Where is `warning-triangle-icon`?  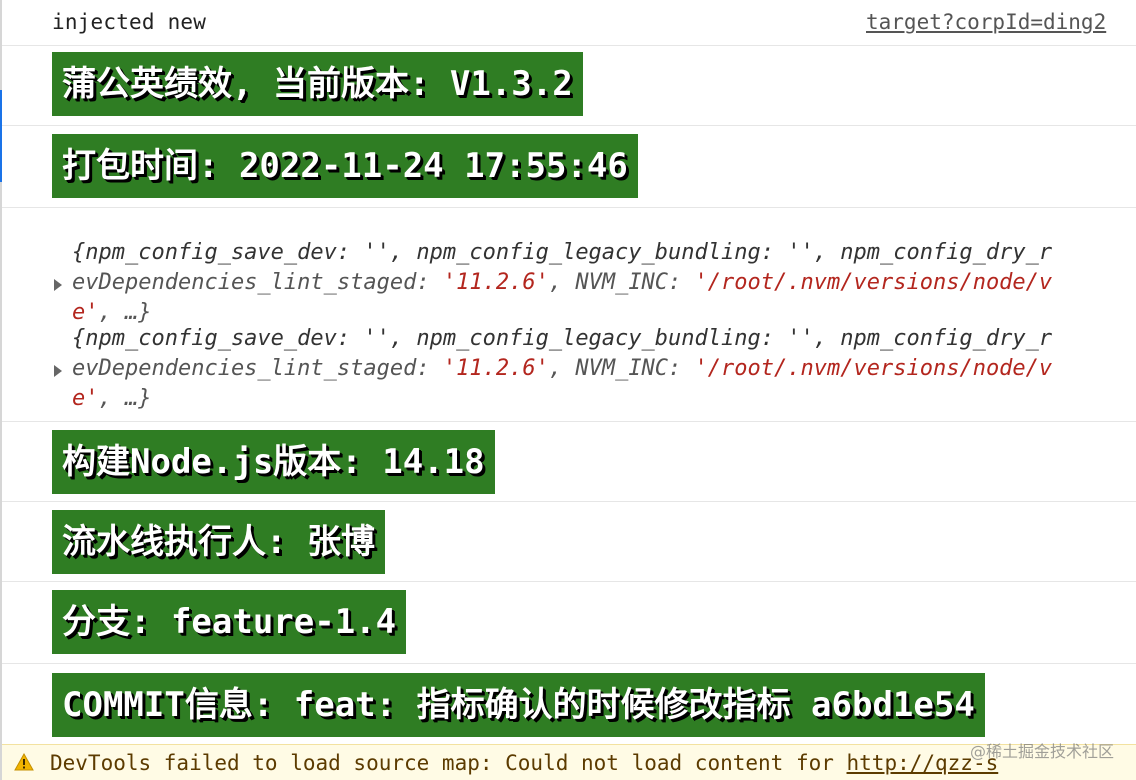
warning-triangle-icon is located at coordinates (24, 762).